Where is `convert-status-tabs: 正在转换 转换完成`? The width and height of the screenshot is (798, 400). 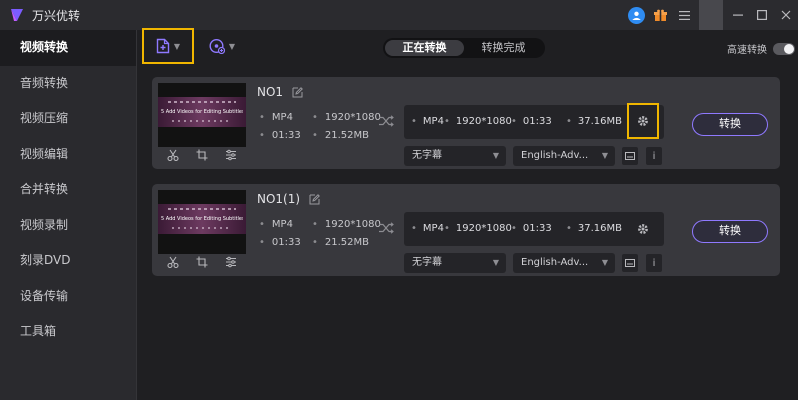
convert-status-tabs: 正在转换 转换完成 is located at coordinates (464, 48).